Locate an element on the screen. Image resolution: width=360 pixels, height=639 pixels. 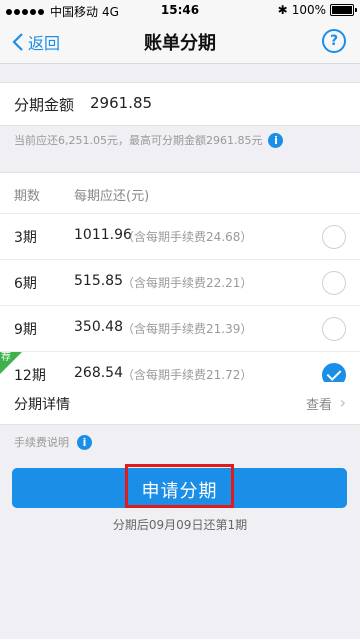
apply-installment-button: 申请分期 is located at coordinates (179, 486).